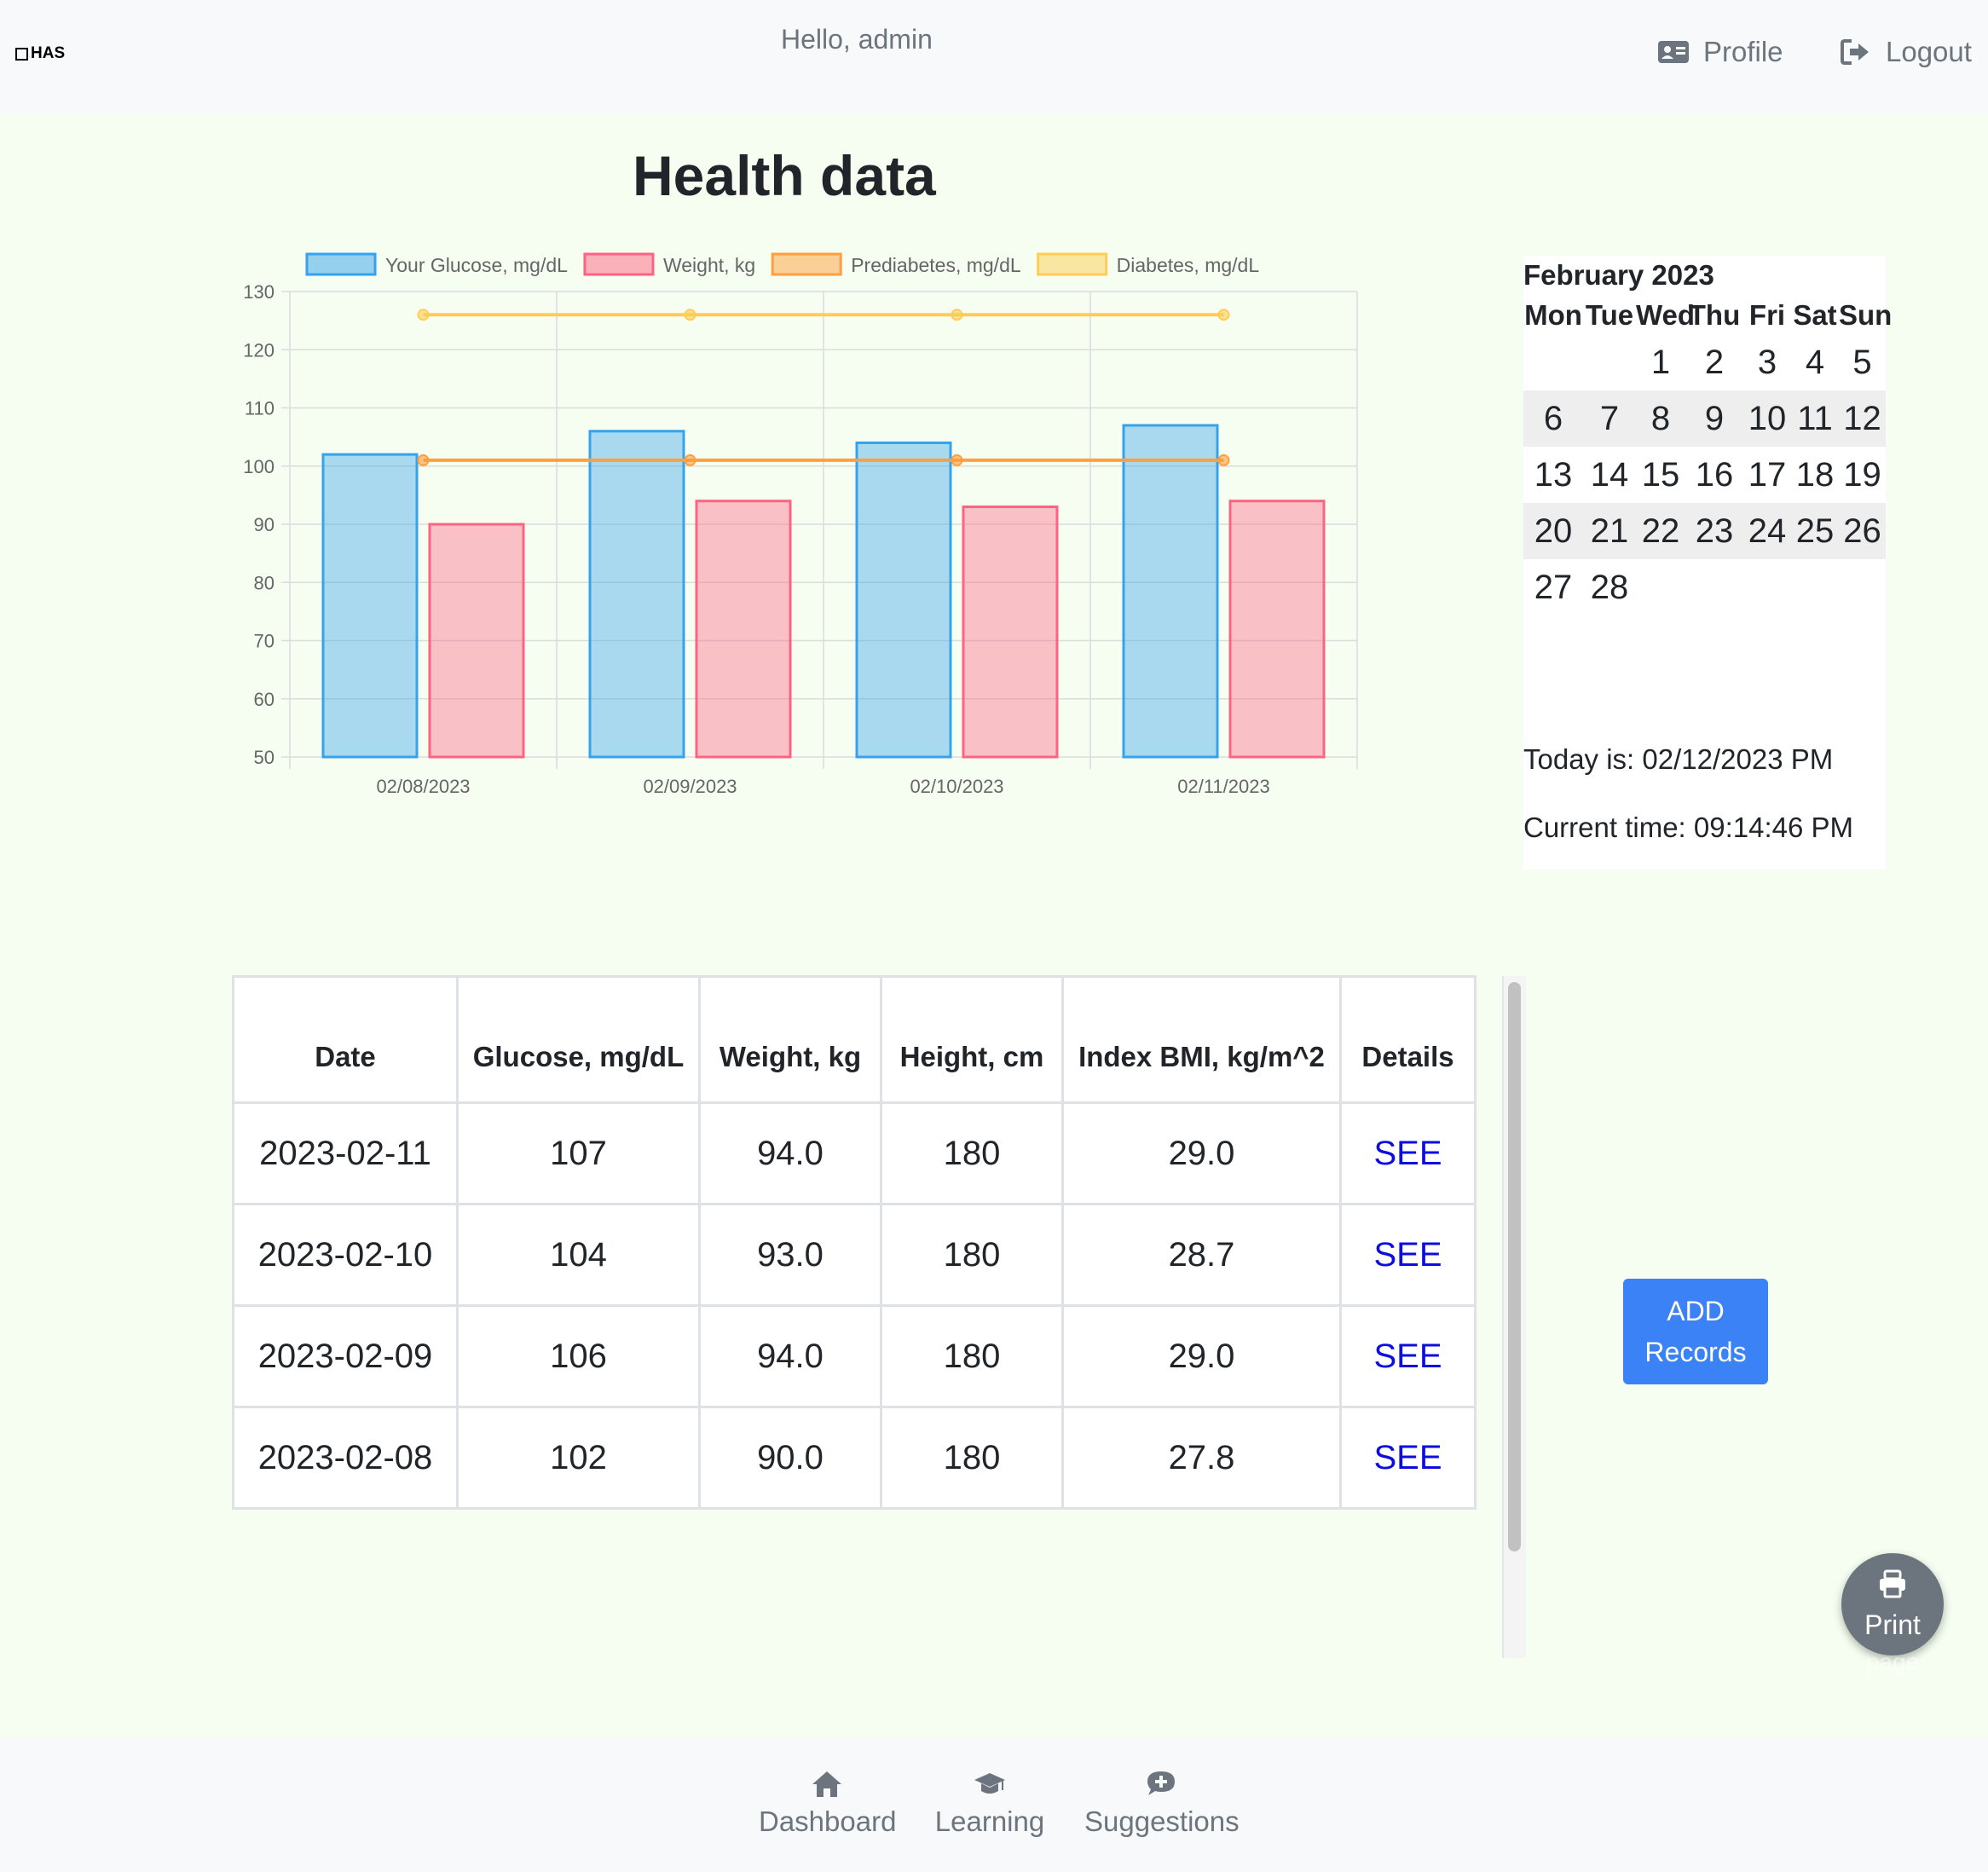 This screenshot has width=1988, height=1872. What do you see at coordinates (1695, 1331) in the screenshot?
I see `add-records-button: ADD Records` at bounding box center [1695, 1331].